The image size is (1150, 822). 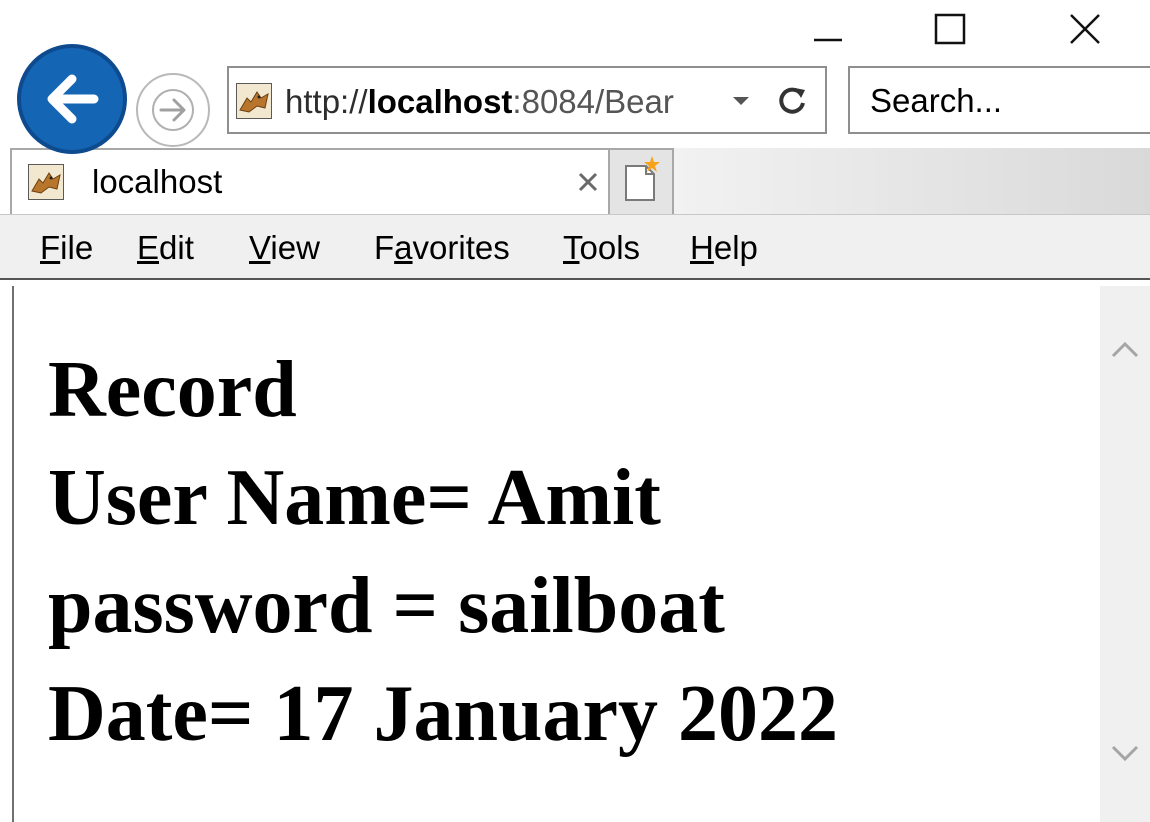 I want to click on menu-file-accesskey: F, so click(x=50, y=247).